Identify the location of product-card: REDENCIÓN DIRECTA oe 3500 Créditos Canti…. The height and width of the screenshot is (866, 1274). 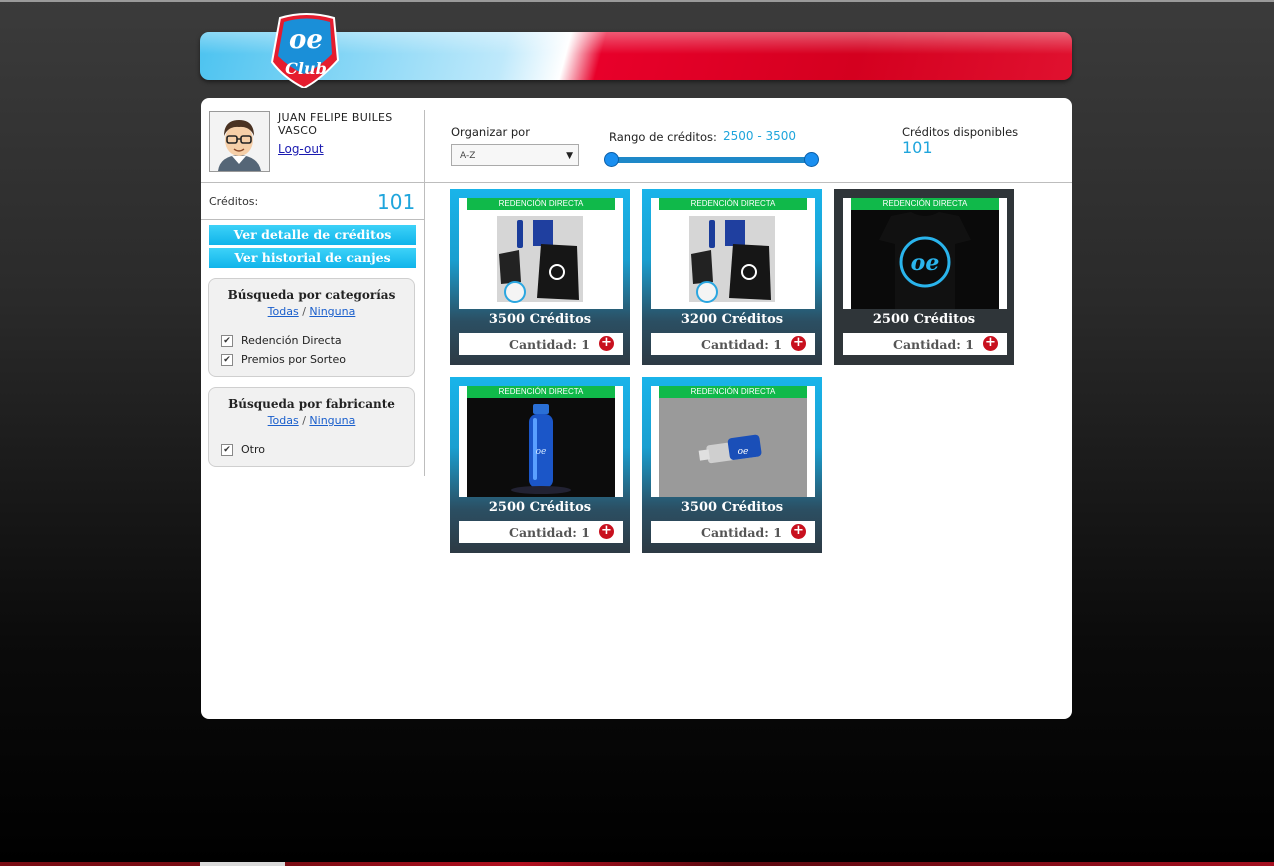
(732, 465).